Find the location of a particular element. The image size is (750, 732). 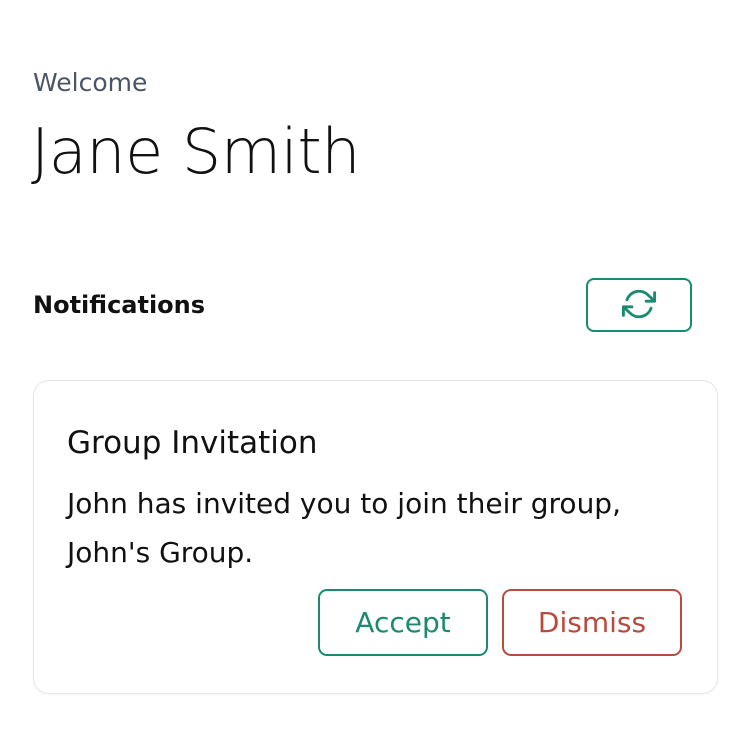

dismiss-button: Dismiss is located at coordinates (592, 622).